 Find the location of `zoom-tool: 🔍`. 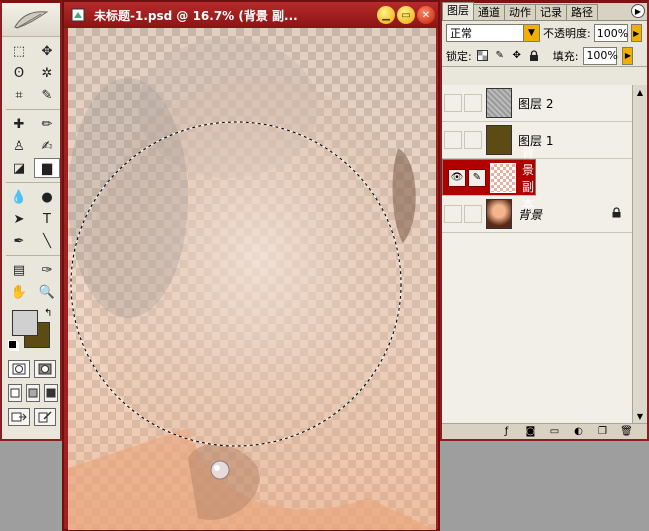

zoom-tool: 🔍 is located at coordinates (47, 292).